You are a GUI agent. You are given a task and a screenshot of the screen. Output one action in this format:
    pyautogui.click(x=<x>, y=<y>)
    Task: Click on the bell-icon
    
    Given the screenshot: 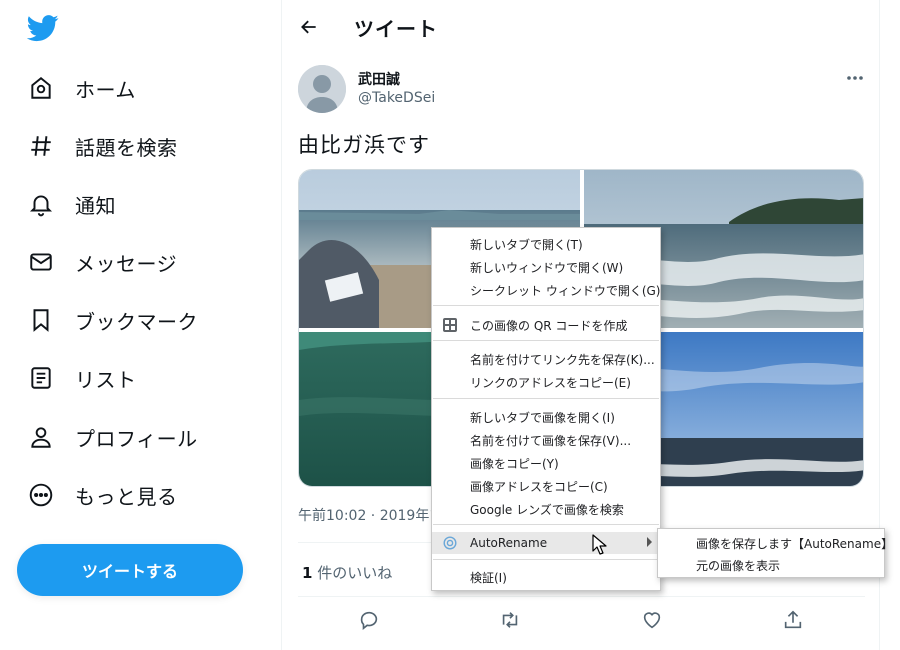 What is the action you would take?
    pyautogui.click(x=41, y=204)
    